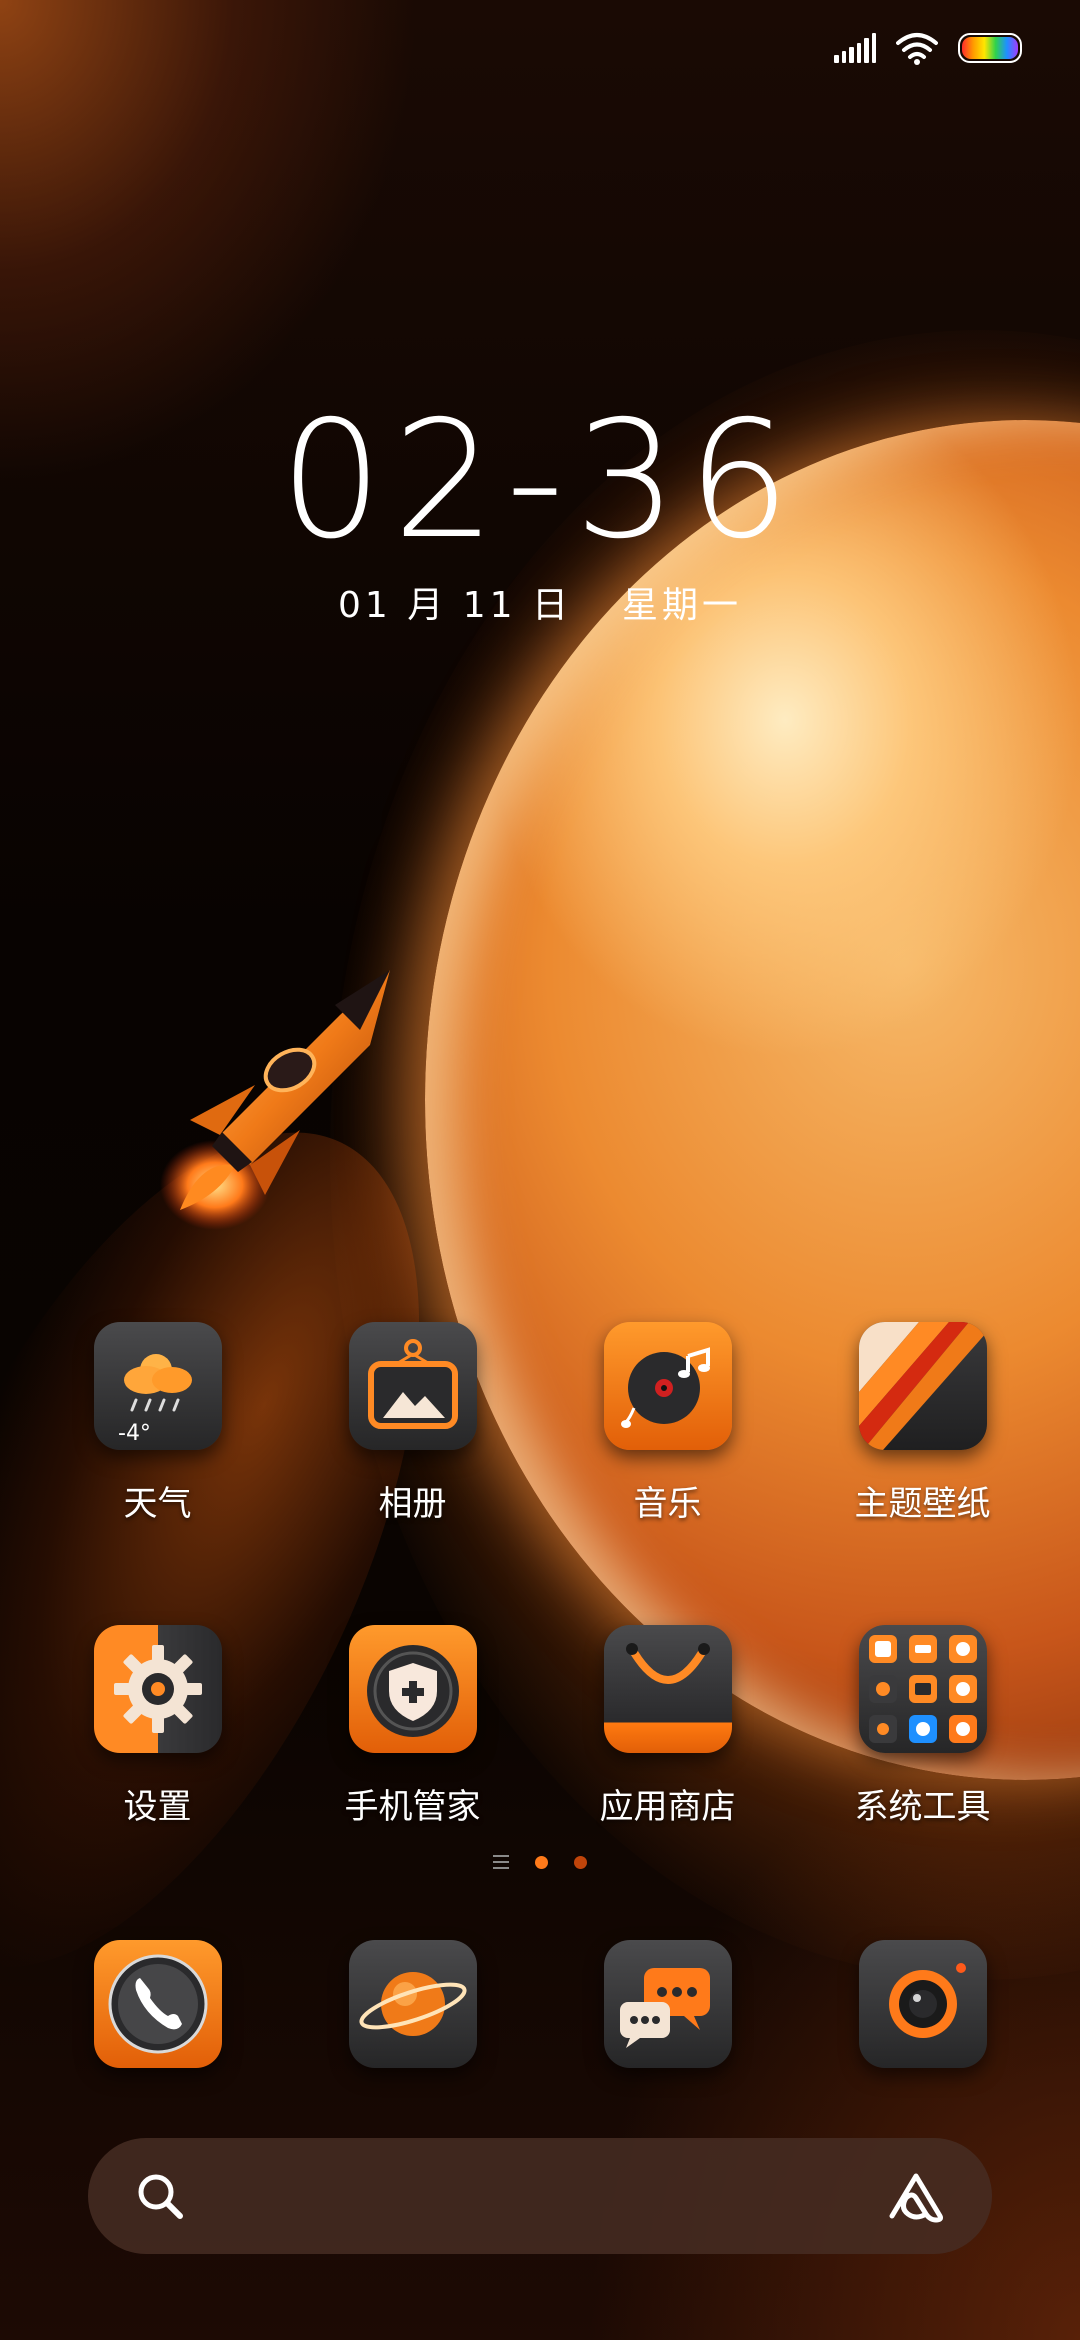  What do you see at coordinates (922, 1689) in the screenshot?
I see `tools-folder-icon` at bounding box center [922, 1689].